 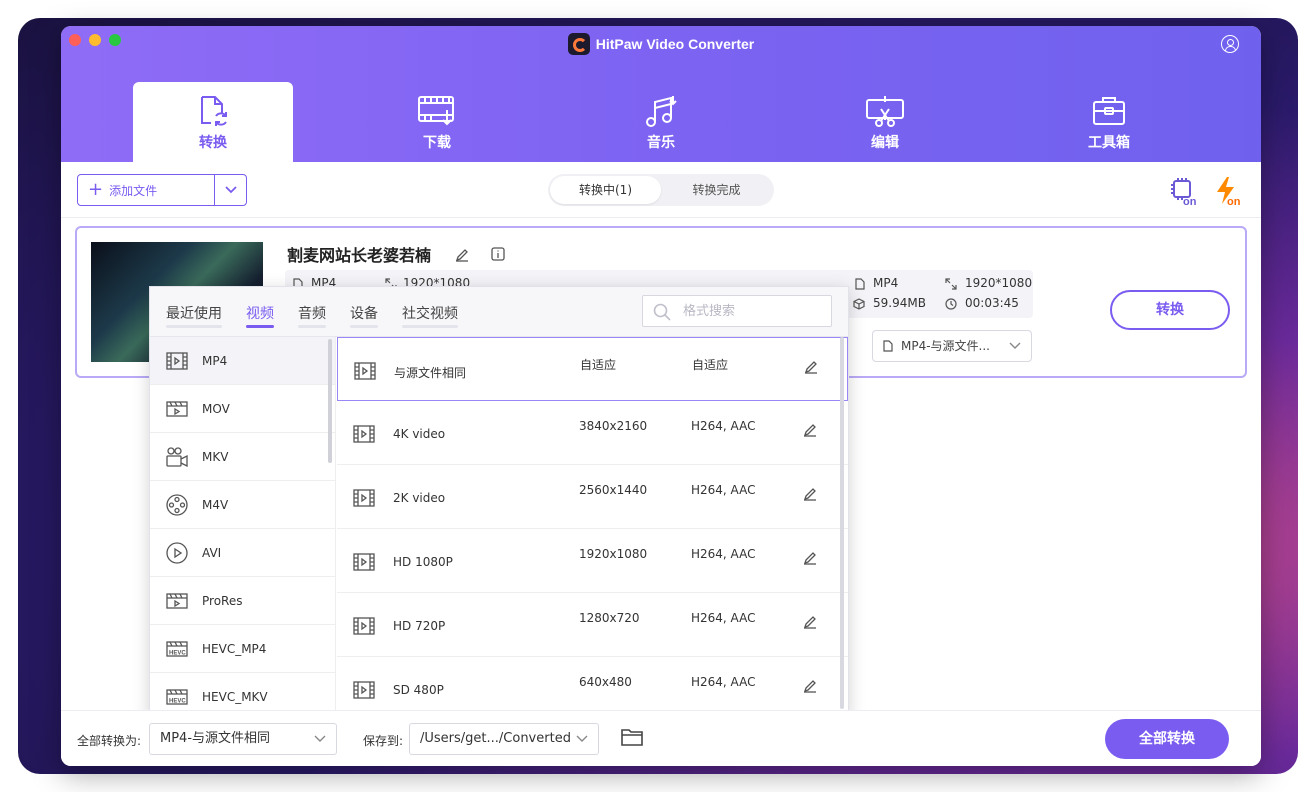 What do you see at coordinates (230, 190) in the screenshot?
I see `add-file-dropdown-button` at bounding box center [230, 190].